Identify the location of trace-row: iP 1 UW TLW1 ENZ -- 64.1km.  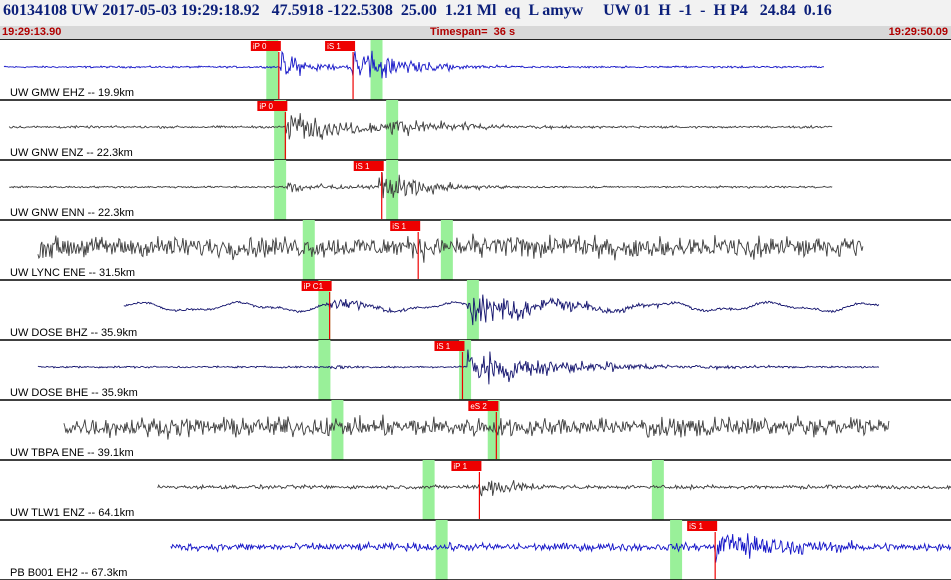
(475, 490).